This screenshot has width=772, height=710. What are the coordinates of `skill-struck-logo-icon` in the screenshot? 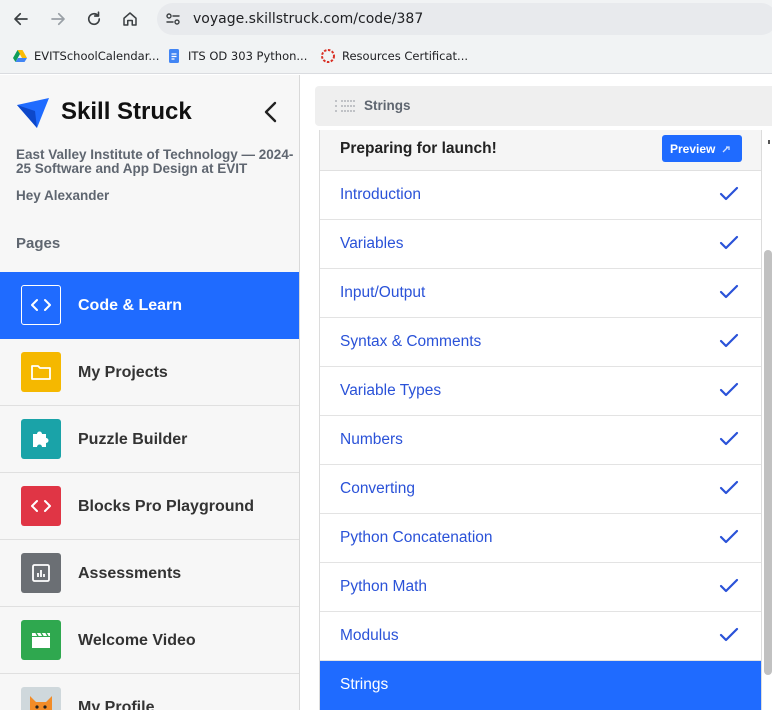 It's located at (33, 113).